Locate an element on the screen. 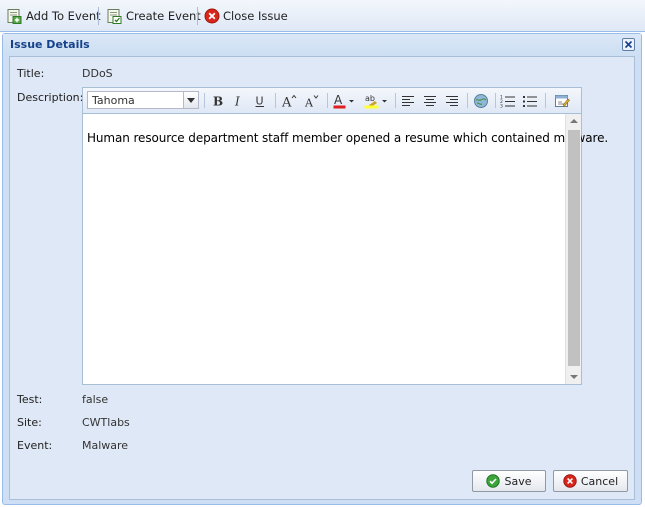 The height and width of the screenshot is (507, 645). add-to-event-icon is located at coordinates (14, 16).